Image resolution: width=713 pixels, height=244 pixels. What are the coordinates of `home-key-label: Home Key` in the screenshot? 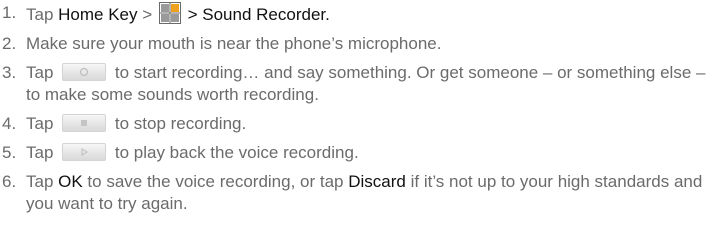 It's located at (98, 14).